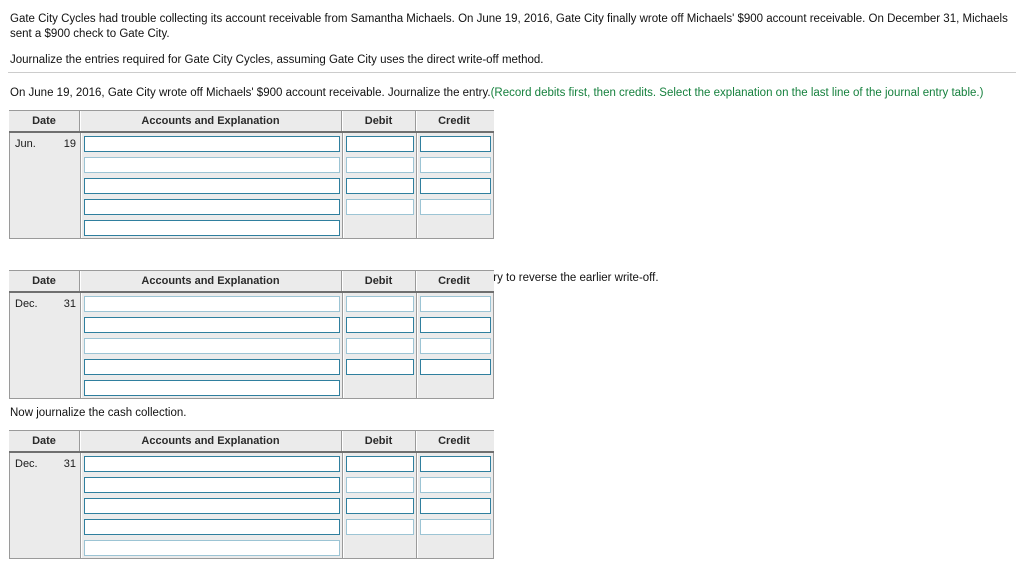  I want to click on journal-entry-row: Dec. 31, so click(251, 463).